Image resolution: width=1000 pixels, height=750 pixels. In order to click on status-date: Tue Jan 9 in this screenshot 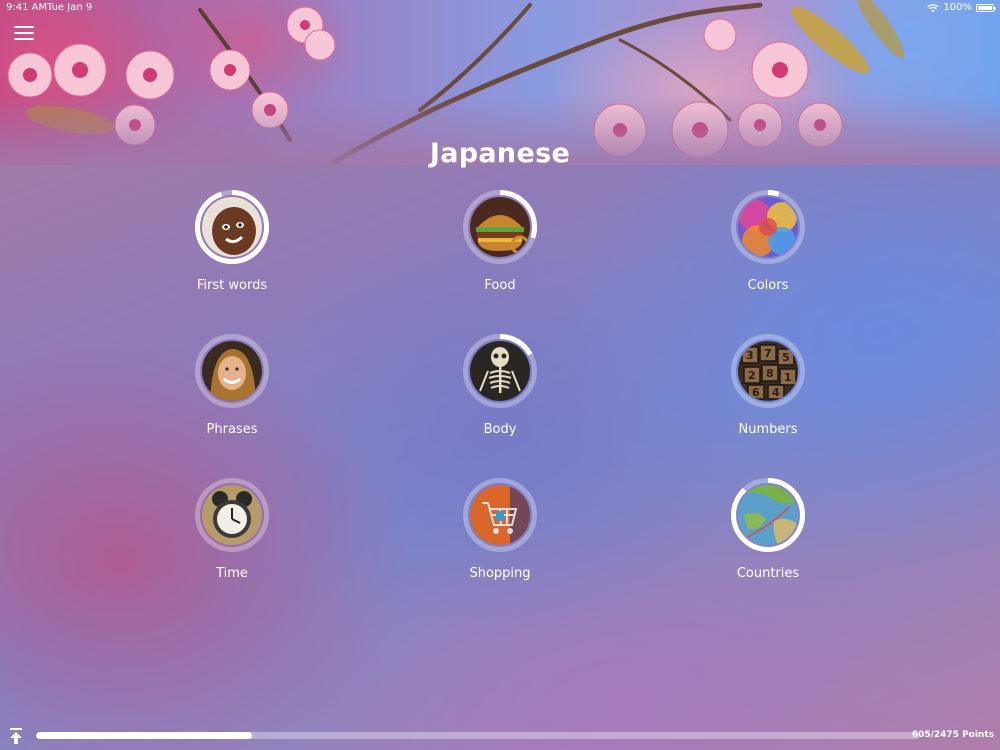, I will do `click(70, 7)`.